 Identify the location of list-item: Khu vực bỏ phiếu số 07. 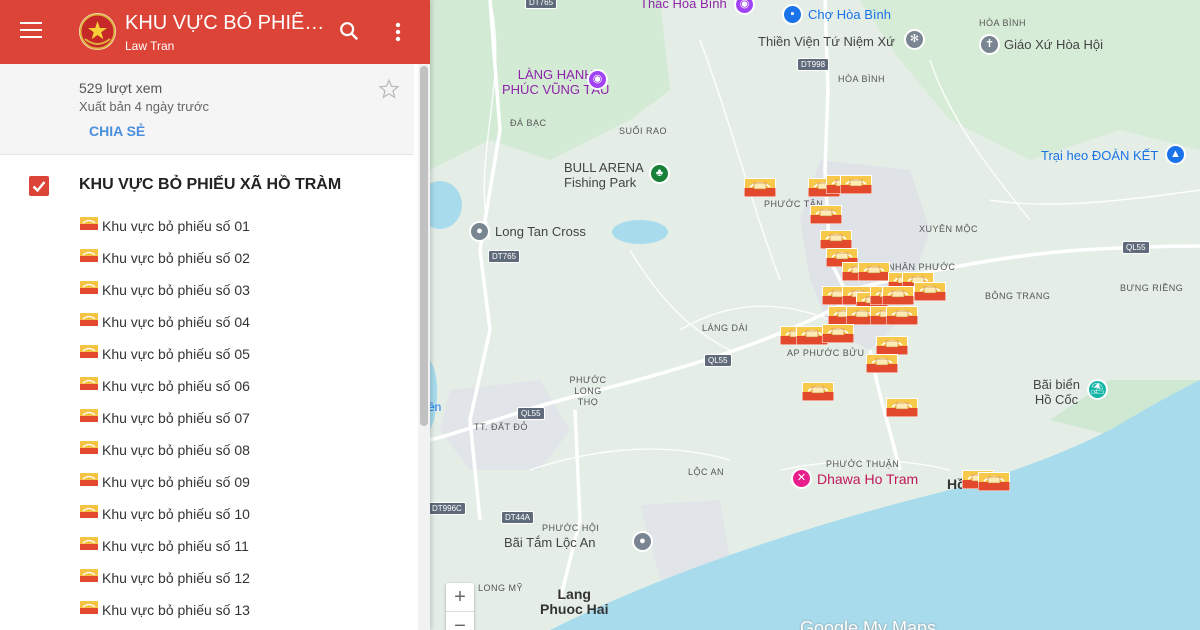
(207, 418).